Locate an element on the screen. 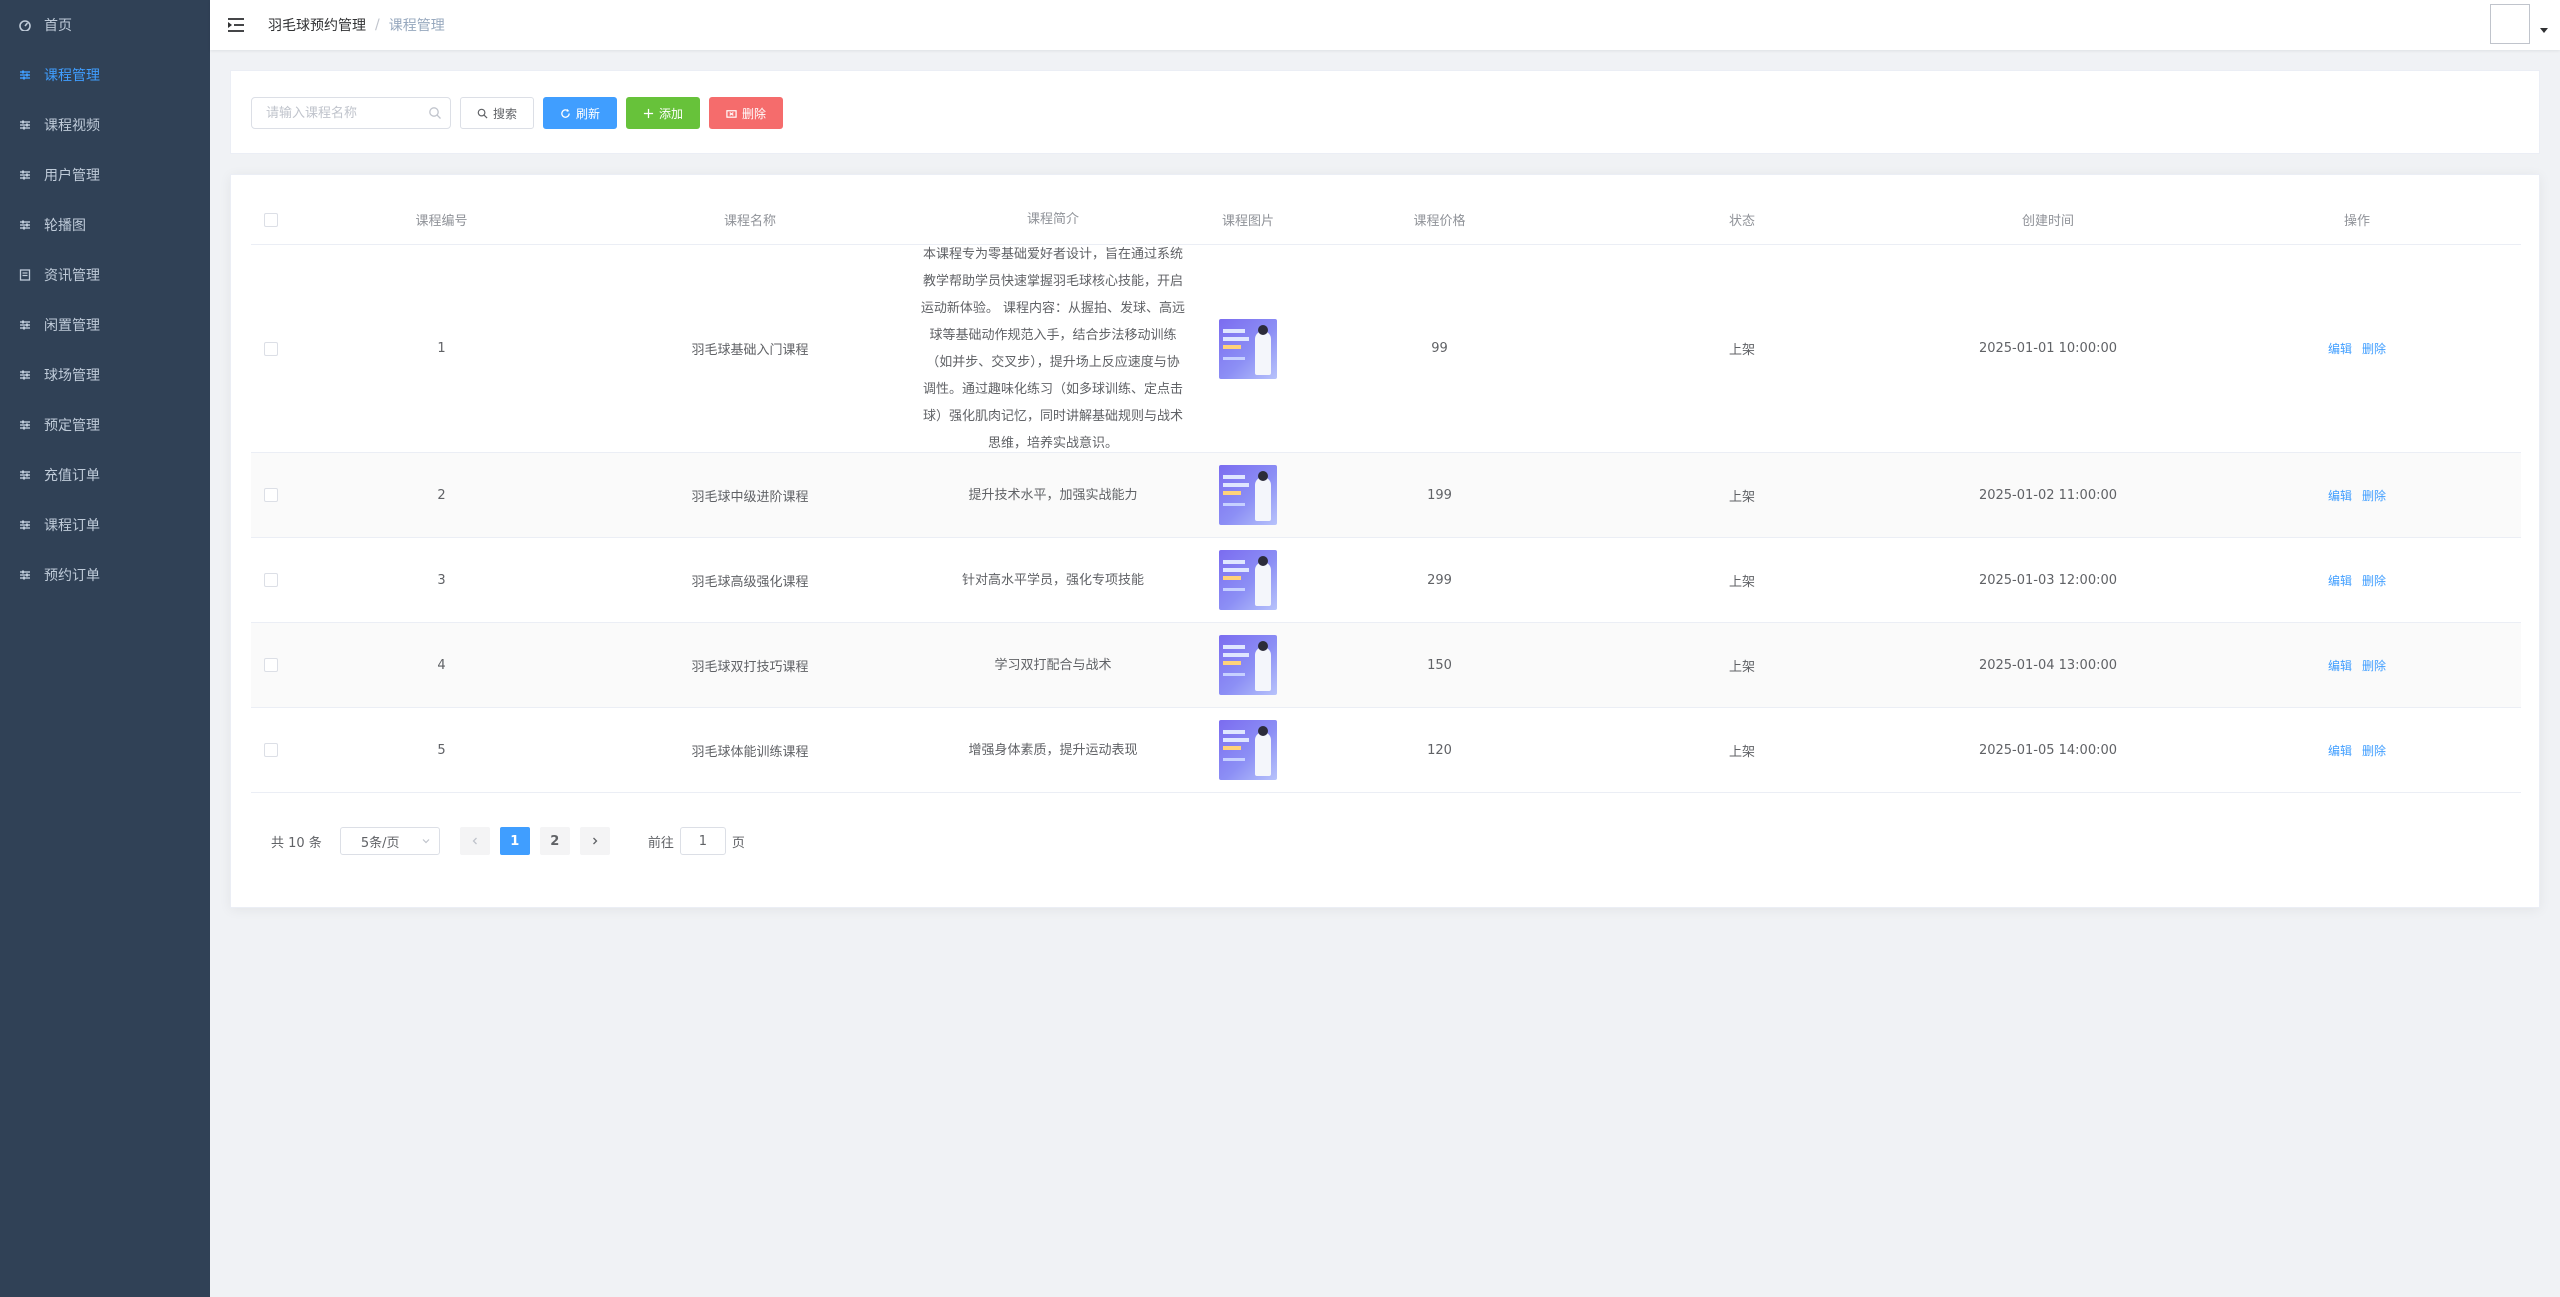  sidebar-item-label: 课程管理 is located at coordinates (72, 76).